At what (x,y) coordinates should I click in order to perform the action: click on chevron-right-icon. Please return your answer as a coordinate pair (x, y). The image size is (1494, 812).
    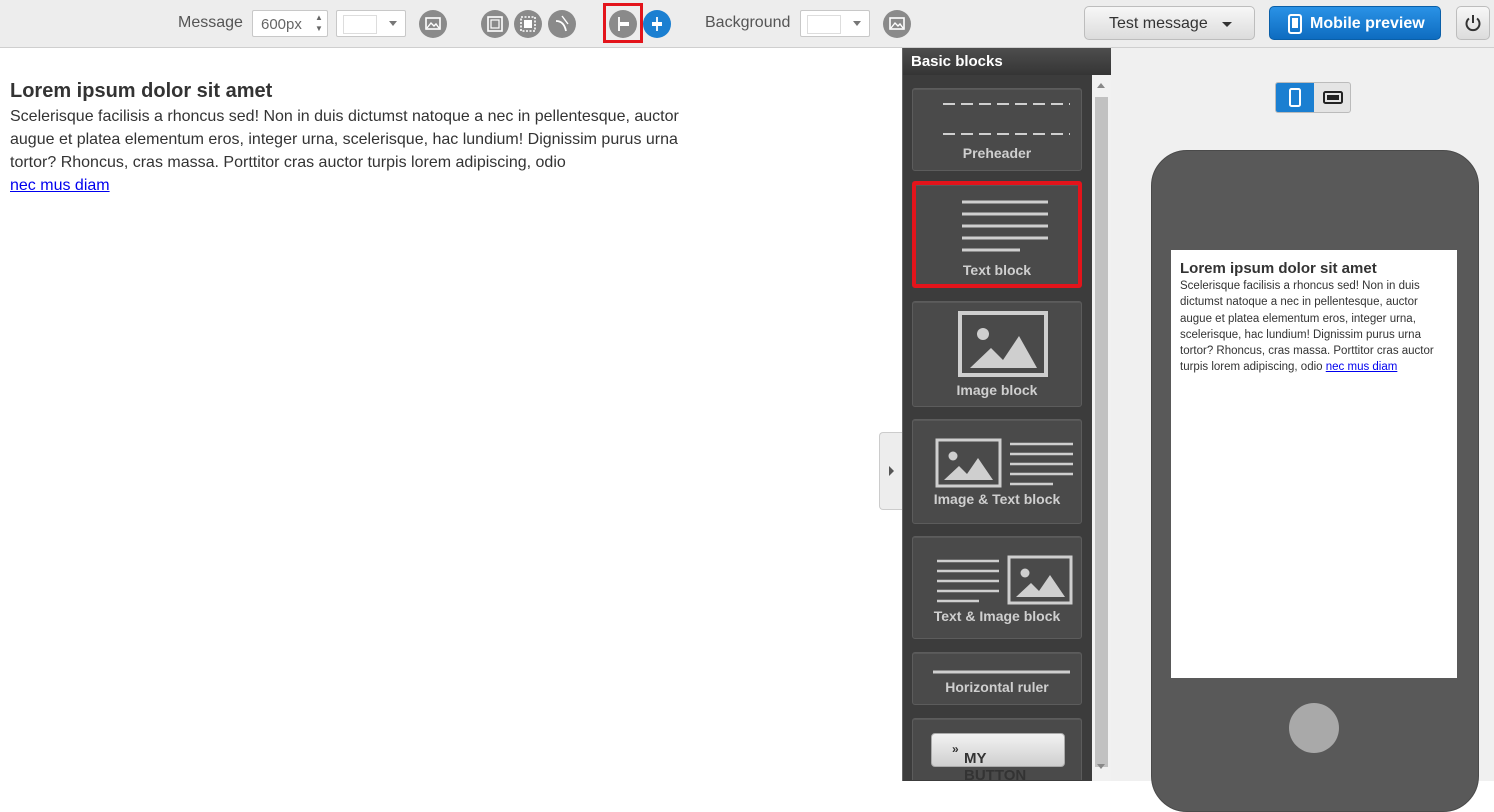
    Looking at the image, I should click on (891, 471).